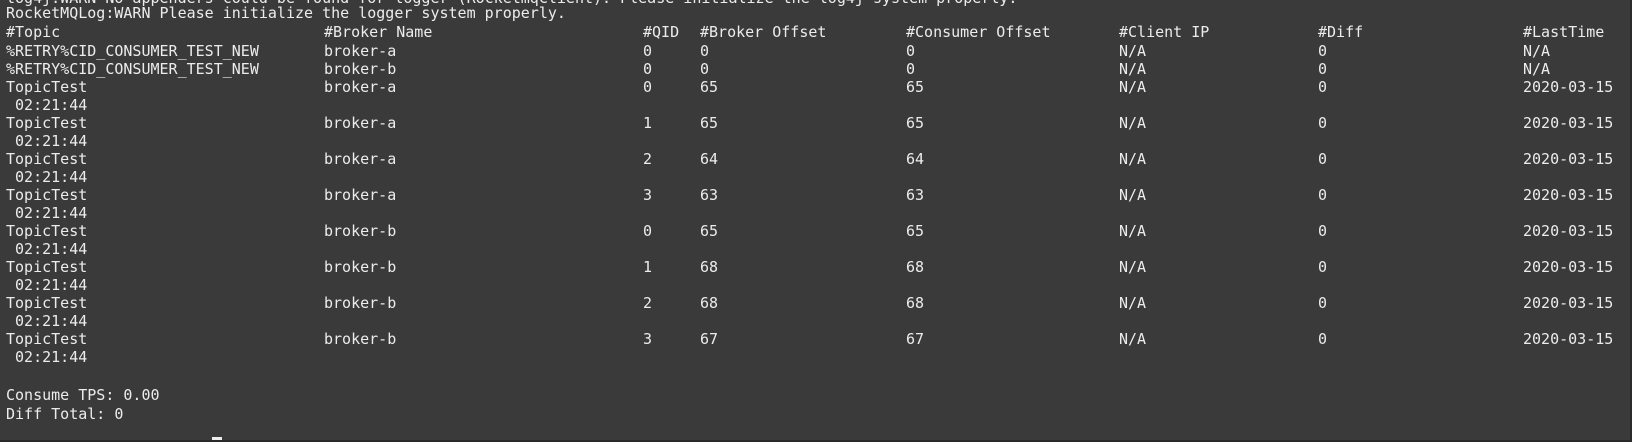  What do you see at coordinates (915, 195) in the screenshot?
I see `cell-consumer-offset: 63` at bounding box center [915, 195].